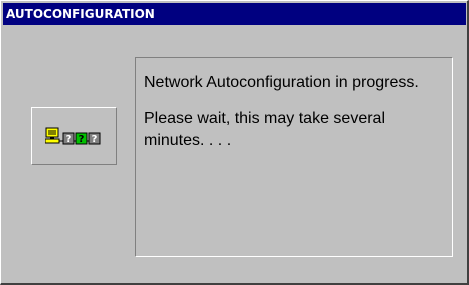 This screenshot has height=285, width=469. What do you see at coordinates (80, 14) in the screenshot?
I see `window-title: AUTOCONFIGURATION` at bounding box center [80, 14].